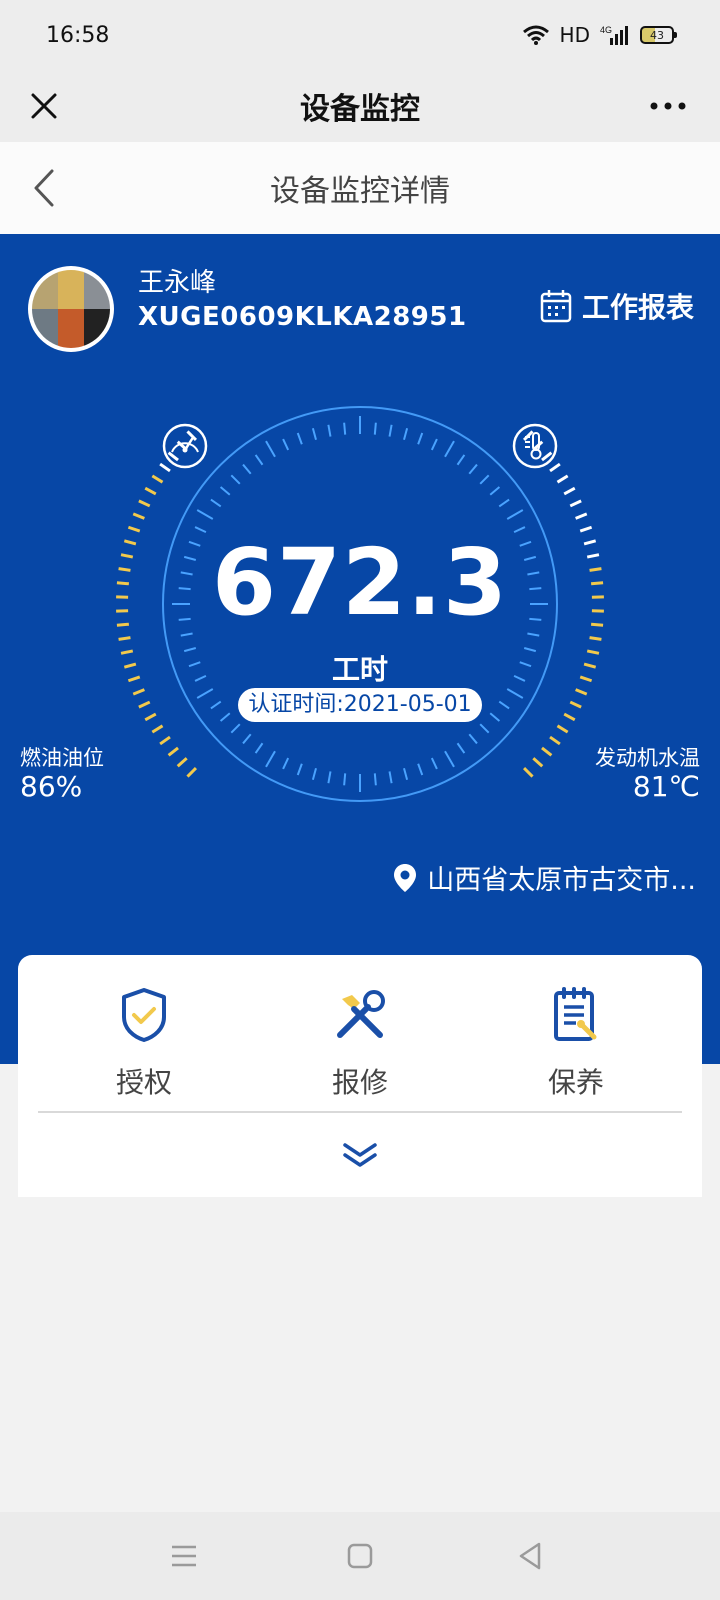  I want to click on actions-card: 授权 报修 保养, so click(360, 1076).